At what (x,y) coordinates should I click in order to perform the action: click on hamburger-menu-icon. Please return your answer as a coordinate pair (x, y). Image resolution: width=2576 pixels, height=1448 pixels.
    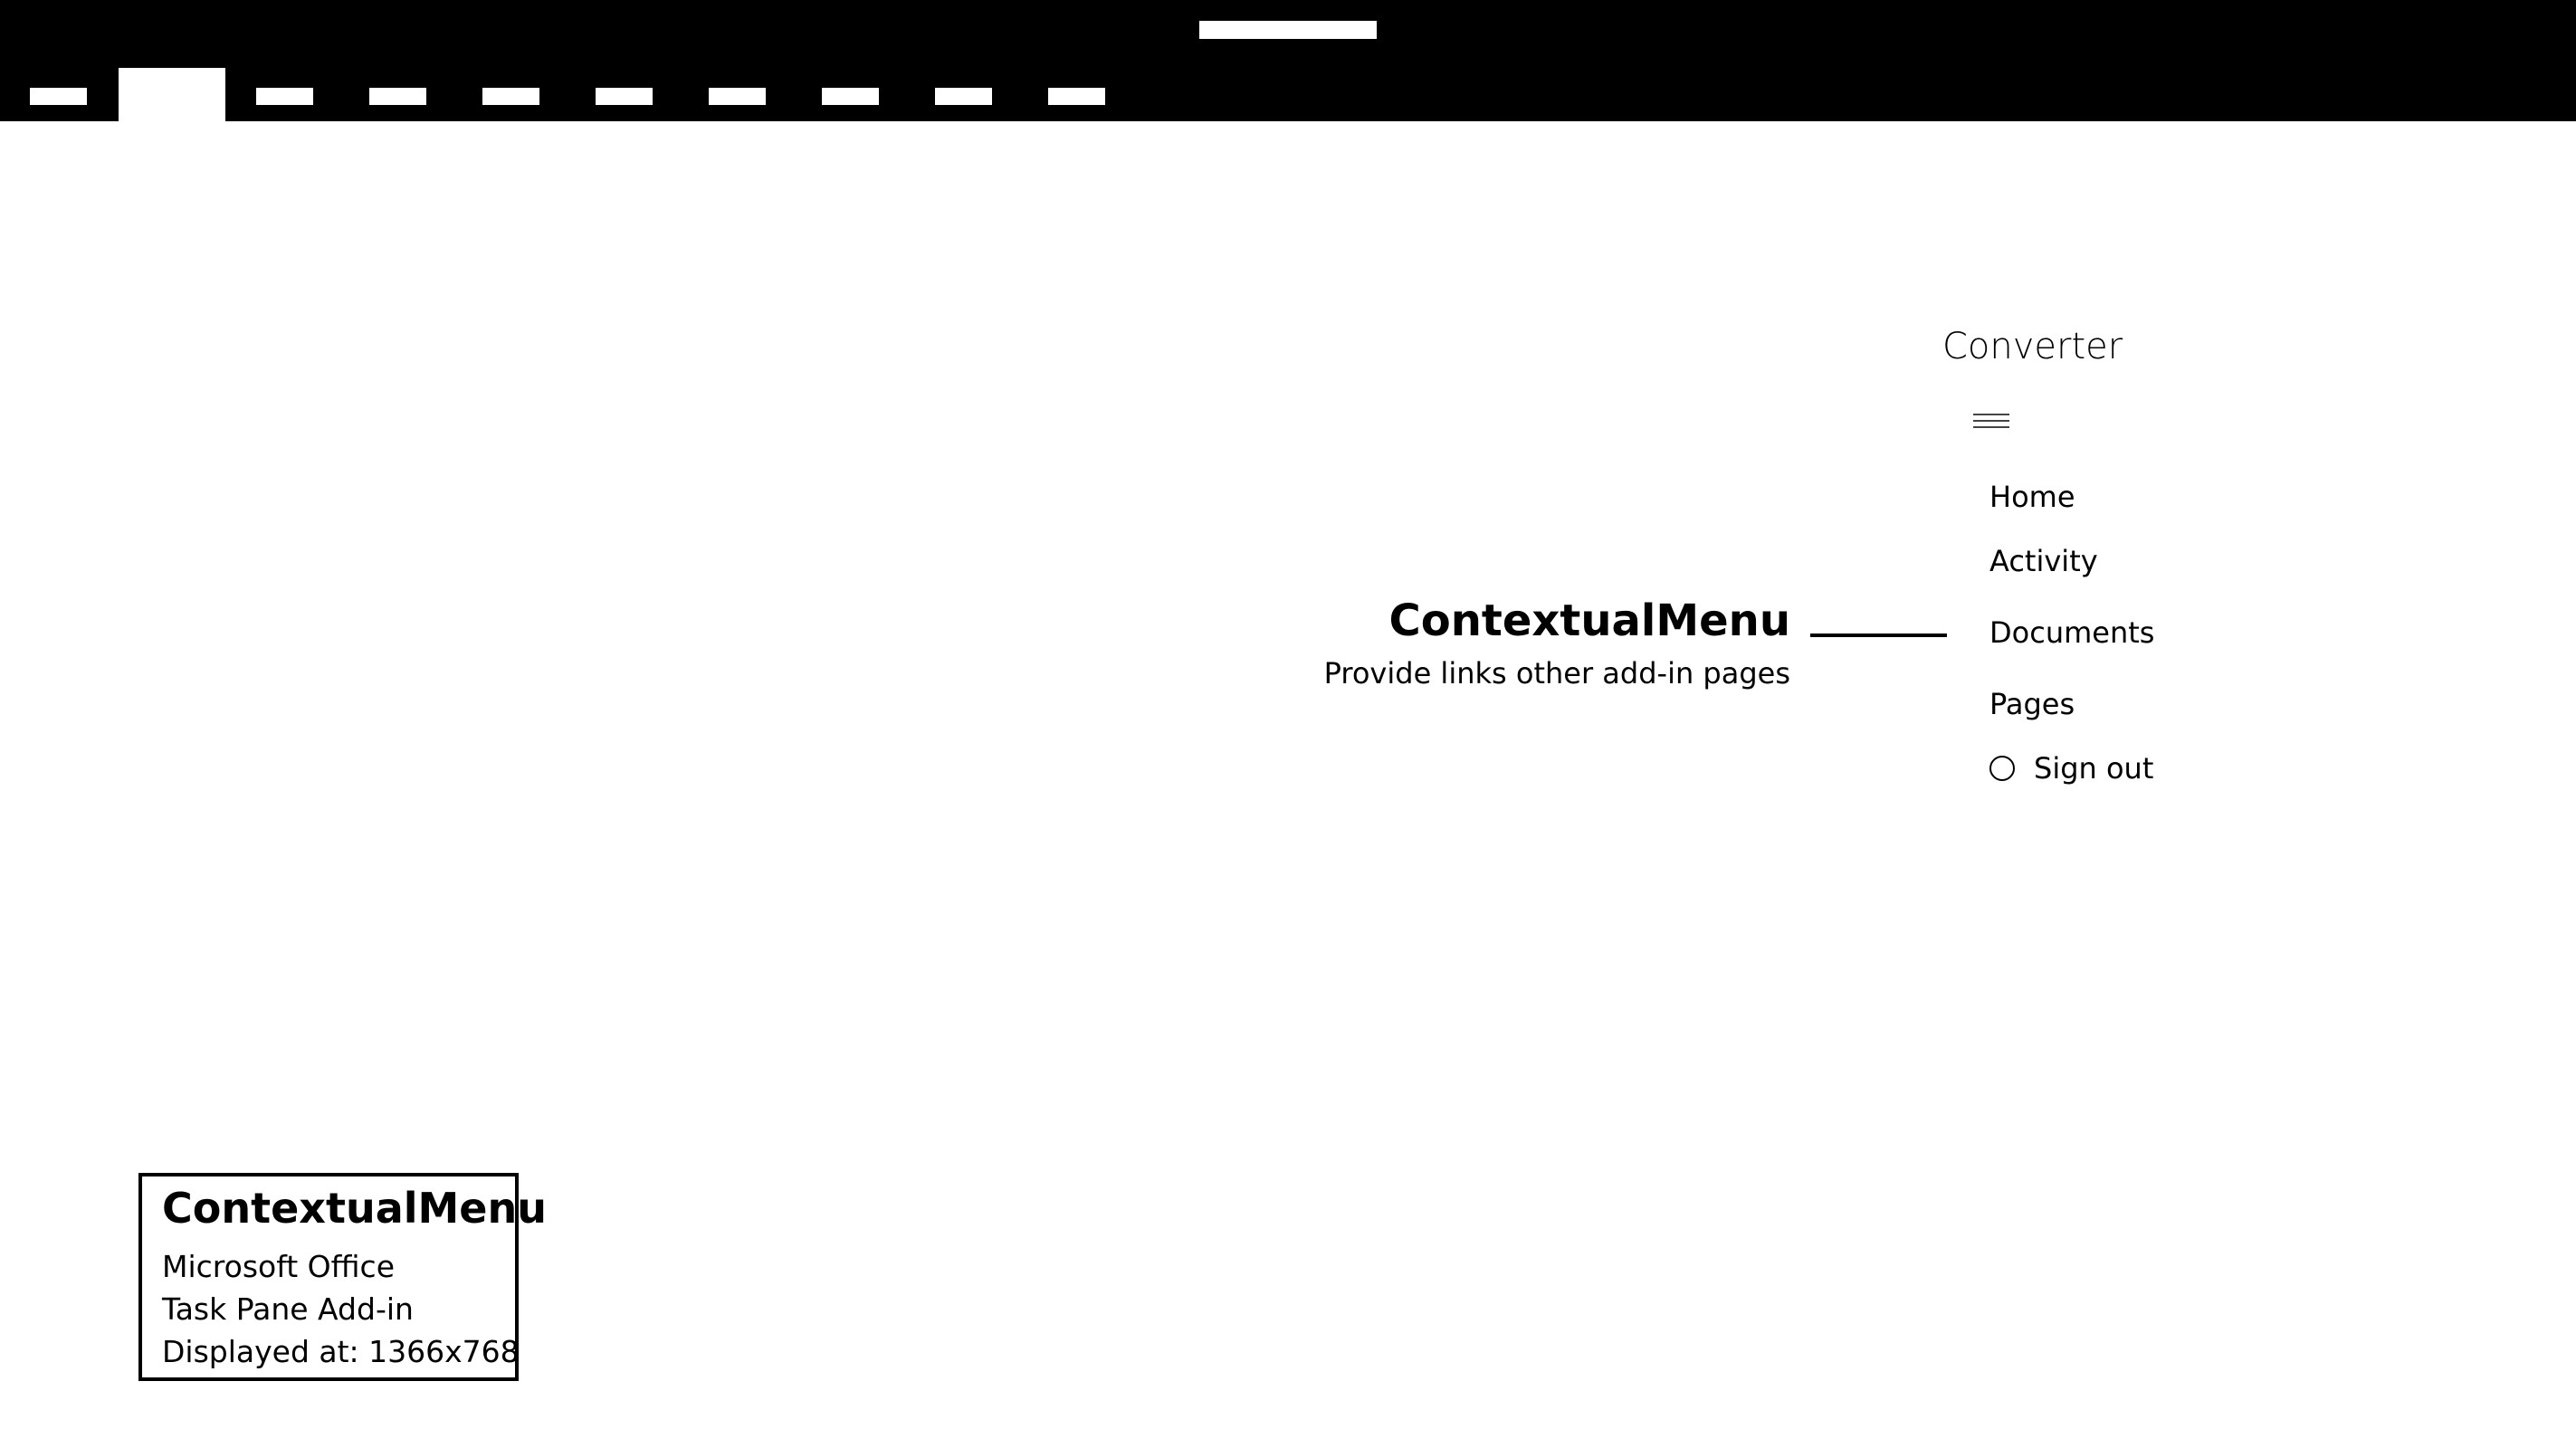
    Looking at the image, I should click on (1991, 421).